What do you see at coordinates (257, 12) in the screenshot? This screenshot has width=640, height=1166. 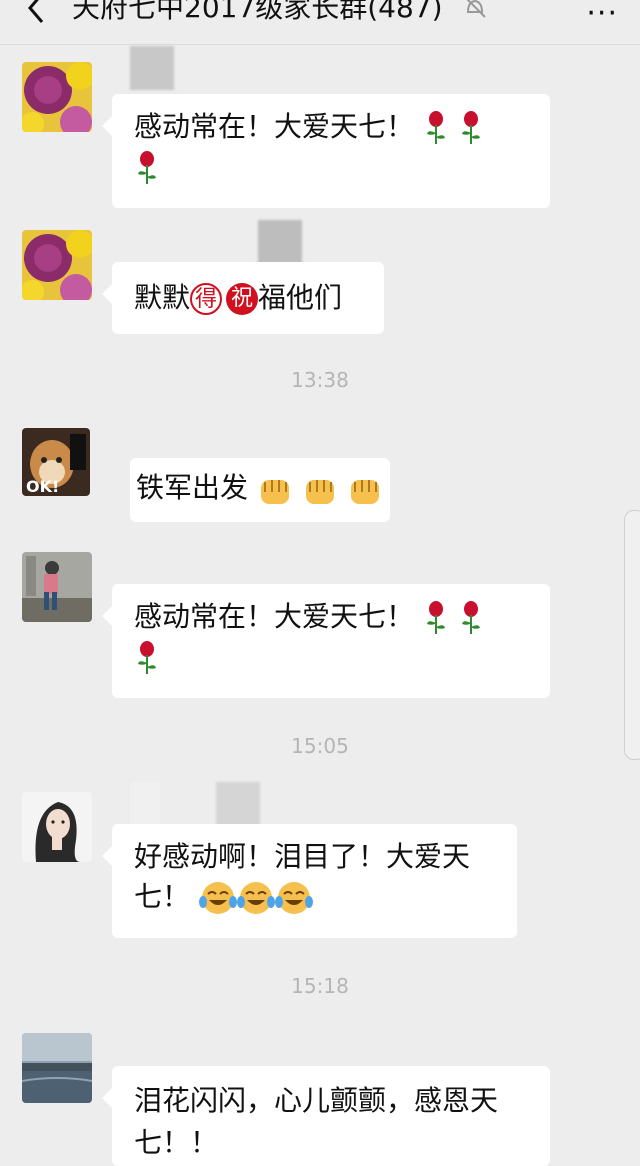 I see `chat-title: 天府七中2017级家长群(487)` at bounding box center [257, 12].